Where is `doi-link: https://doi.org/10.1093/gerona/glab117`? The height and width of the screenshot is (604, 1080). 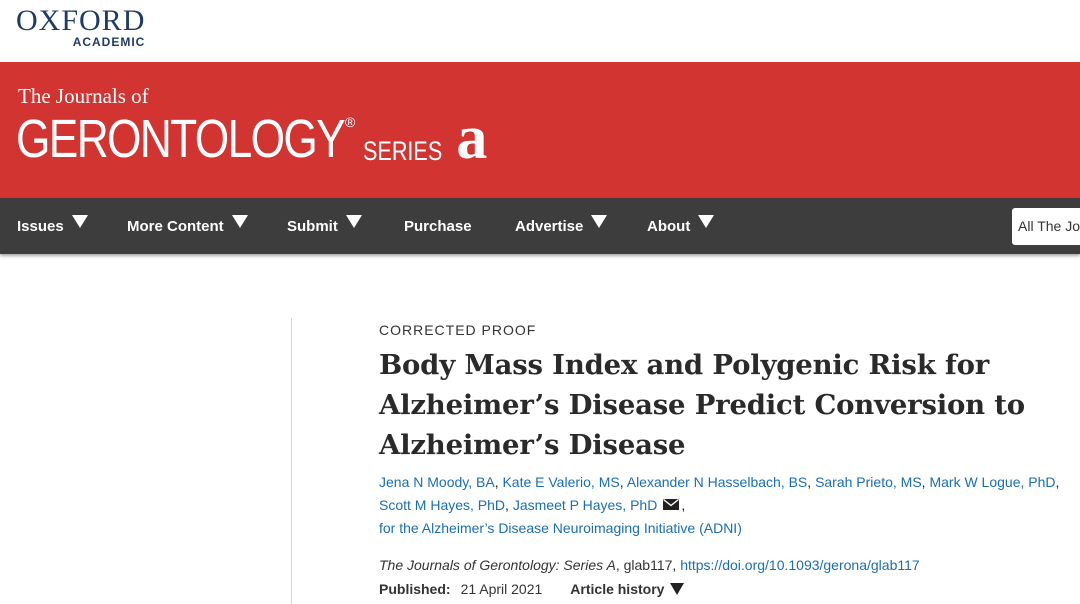
doi-link: https://doi.org/10.1093/gerona/glab117 is located at coordinates (799, 565).